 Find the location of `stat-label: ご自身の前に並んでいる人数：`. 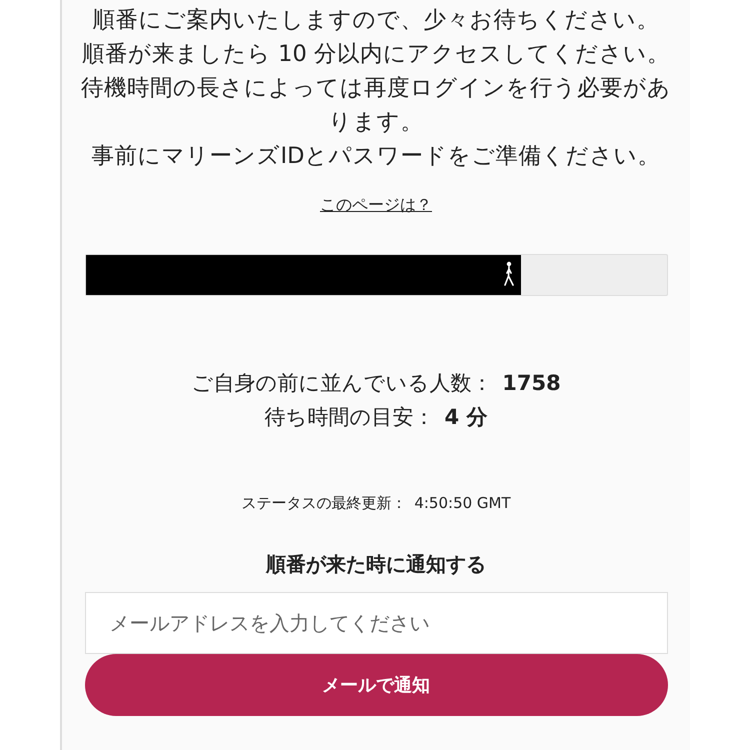

stat-label: ご自身の前に並んでいる人数： is located at coordinates (341, 383).